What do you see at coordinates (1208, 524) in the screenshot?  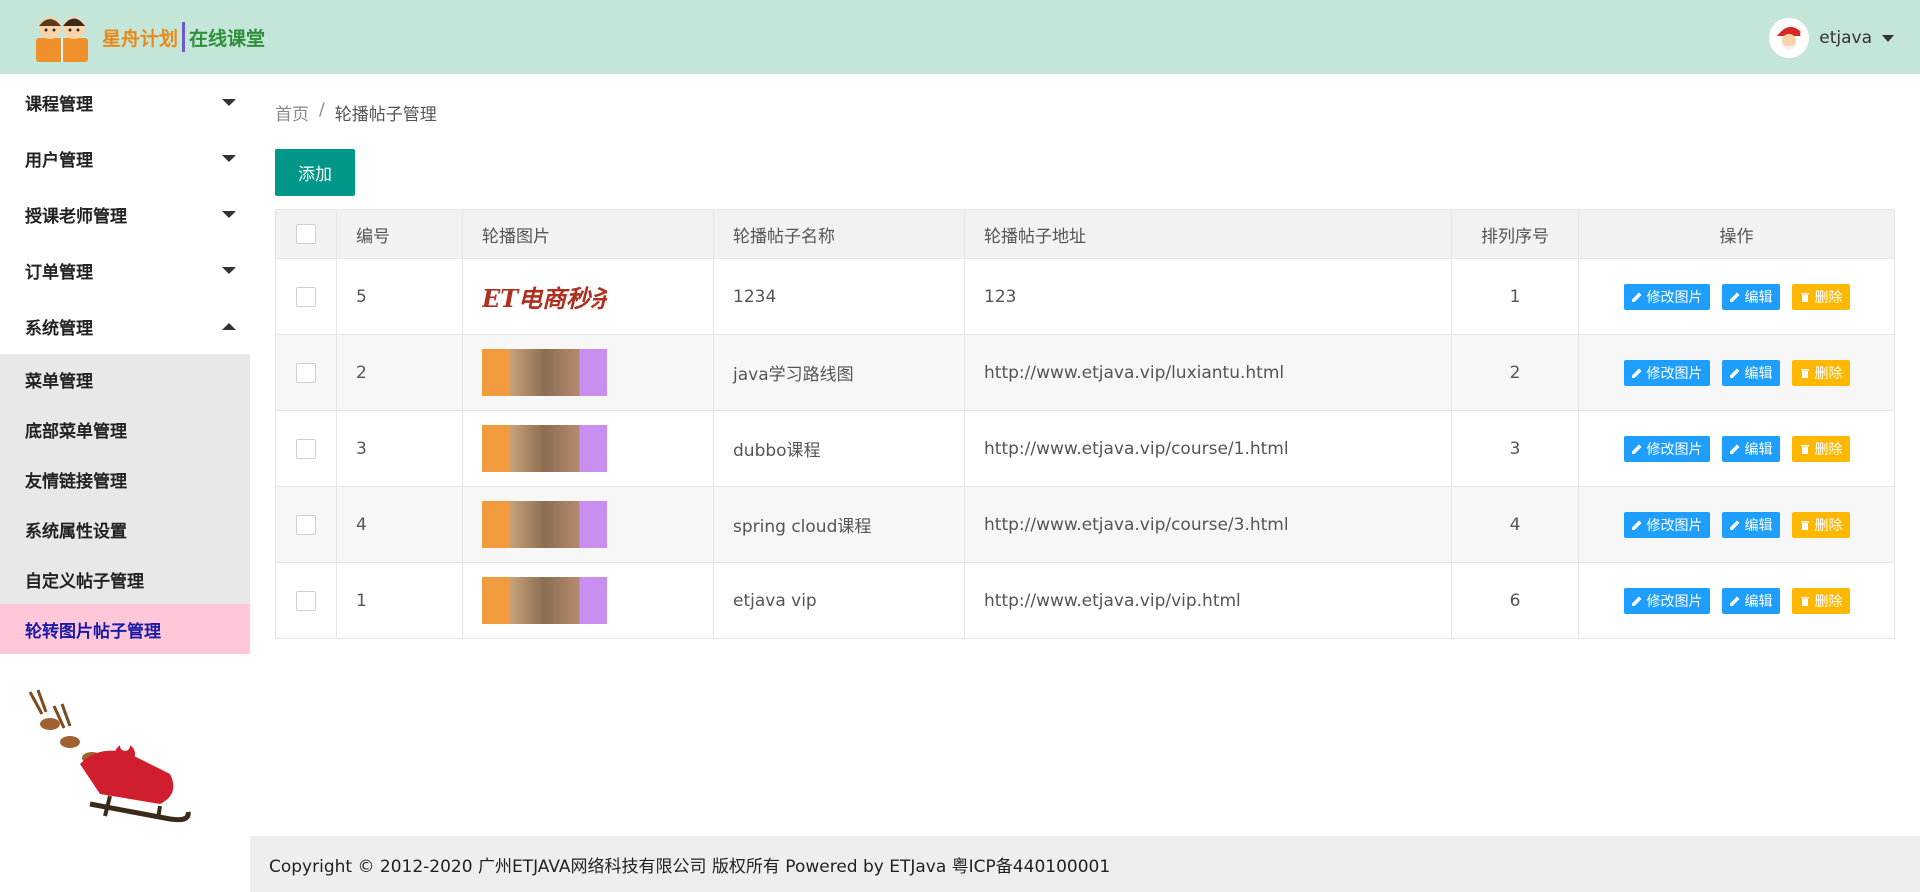 I see `row-url: http://www.etjava.vip/course/3.html` at bounding box center [1208, 524].